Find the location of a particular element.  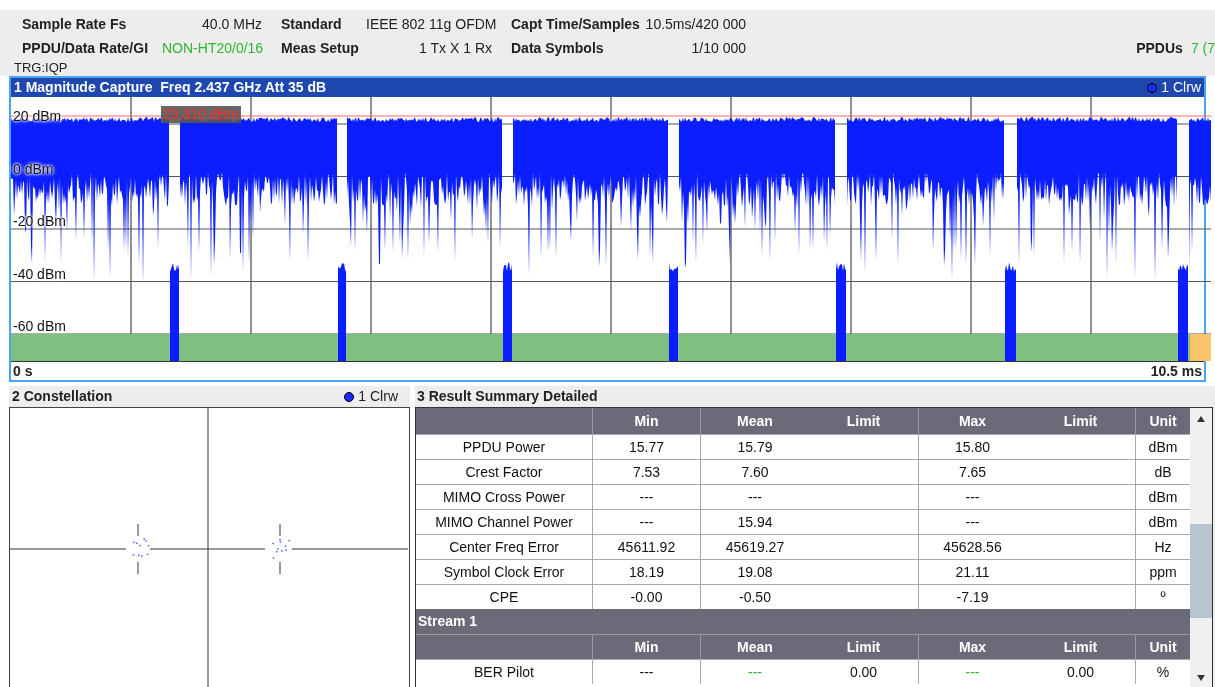

table-cell-text: 19.08 is located at coordinates (755, 572).